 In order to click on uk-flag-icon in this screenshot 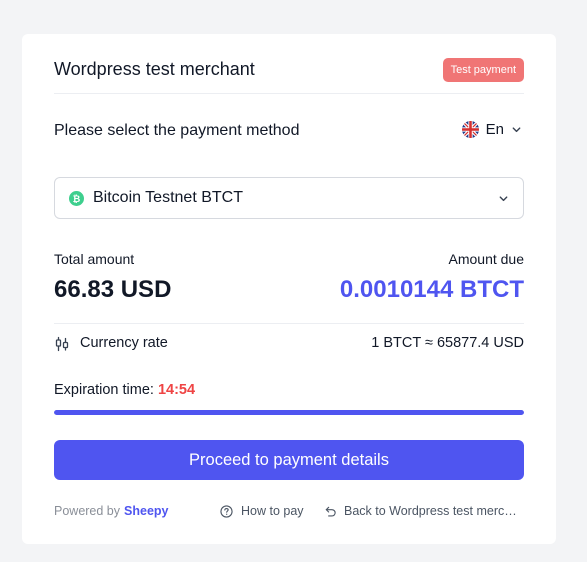, I will do `click(470, 129)`.